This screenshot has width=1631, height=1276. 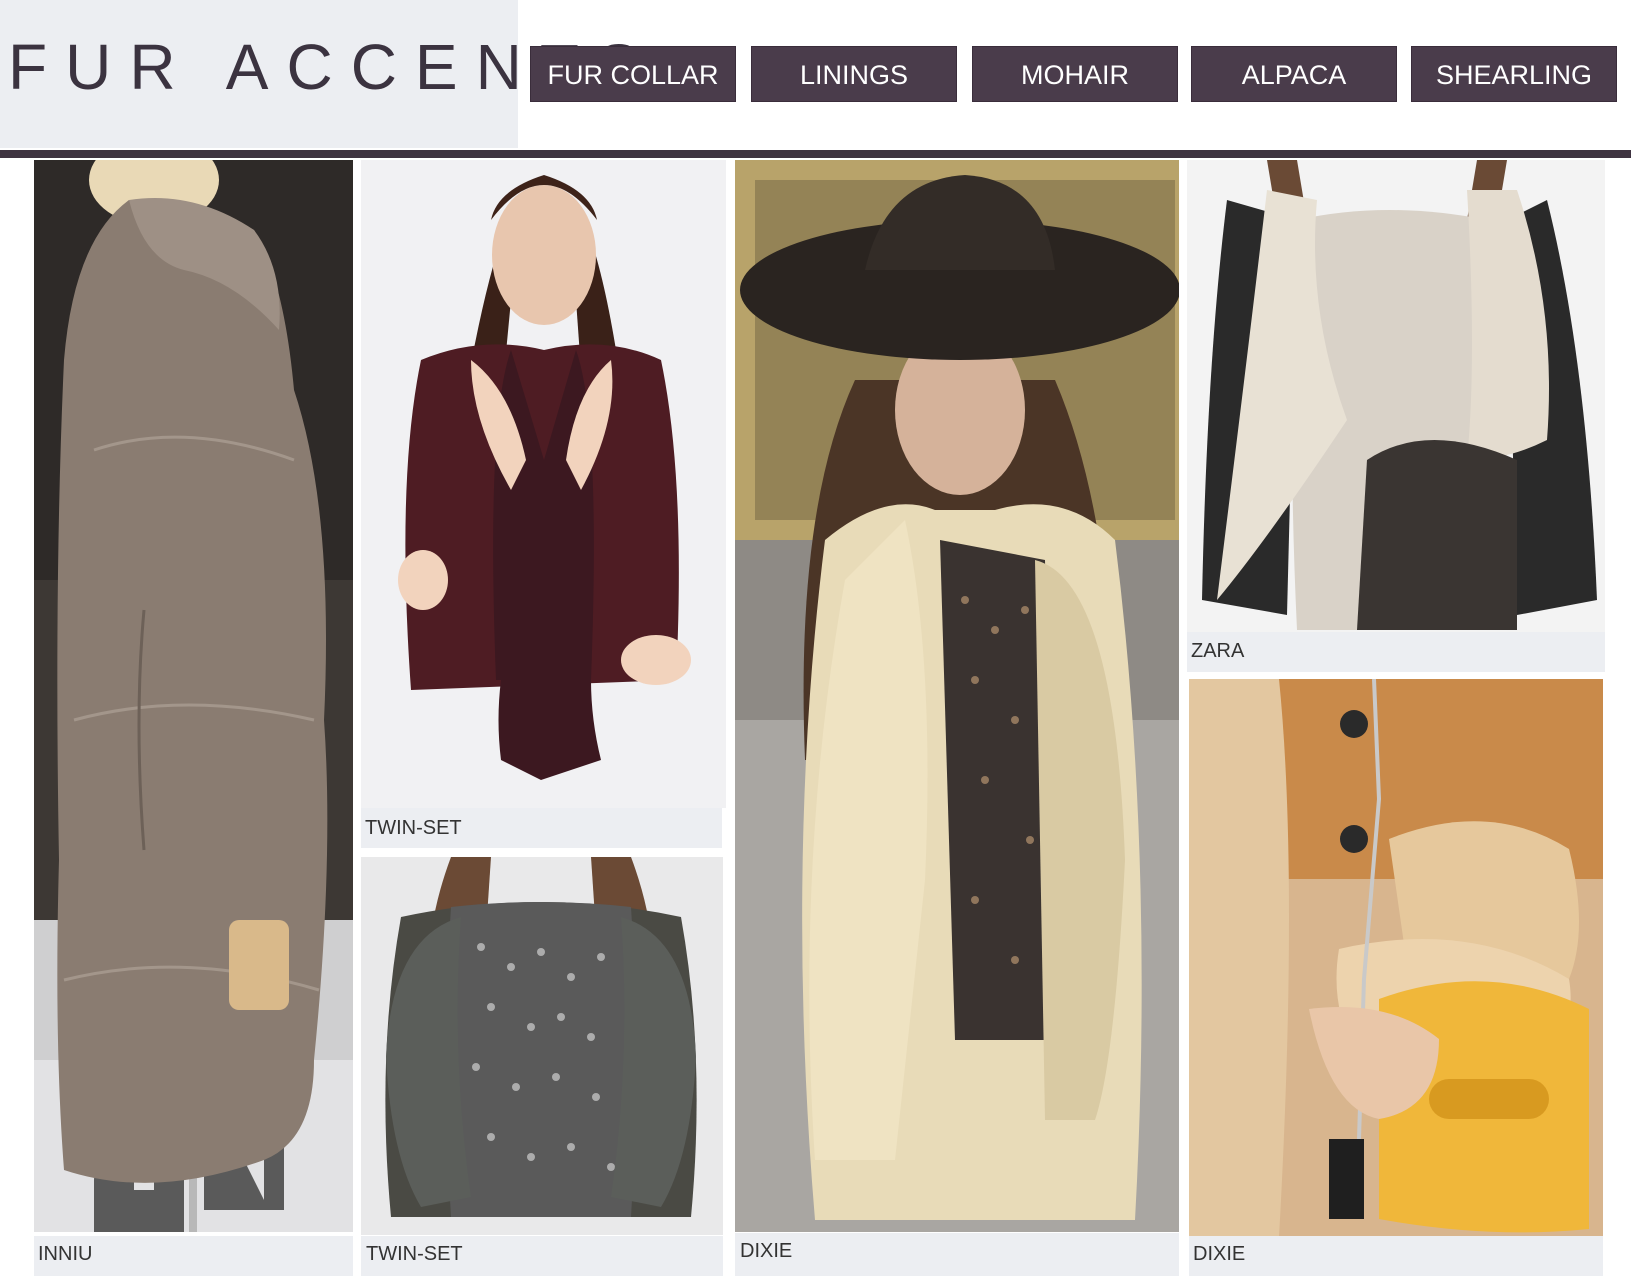 What do you see at coordinates (1396, 958) in the screenshot?
I see `photo-dixie-shearling-bag` at bounding box center [1396, 958].